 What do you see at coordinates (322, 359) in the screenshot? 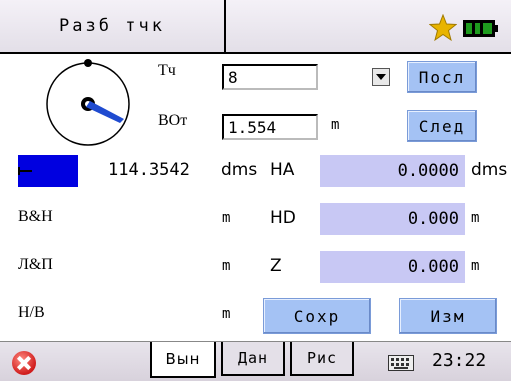
I see `tab-drawing: Рис` at bounding box center [322, 359].